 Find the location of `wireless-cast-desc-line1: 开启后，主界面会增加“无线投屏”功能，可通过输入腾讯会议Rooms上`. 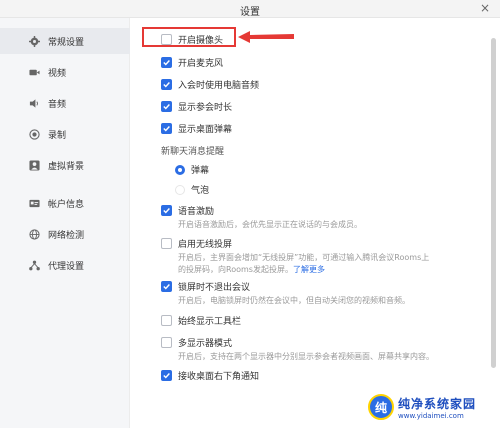

wireless-cast-desc-line1: 开启后，主界面会增加“无线投屏”功能，可通过输入腾讯会议Rooms上 is located at coordinates (304, 257).